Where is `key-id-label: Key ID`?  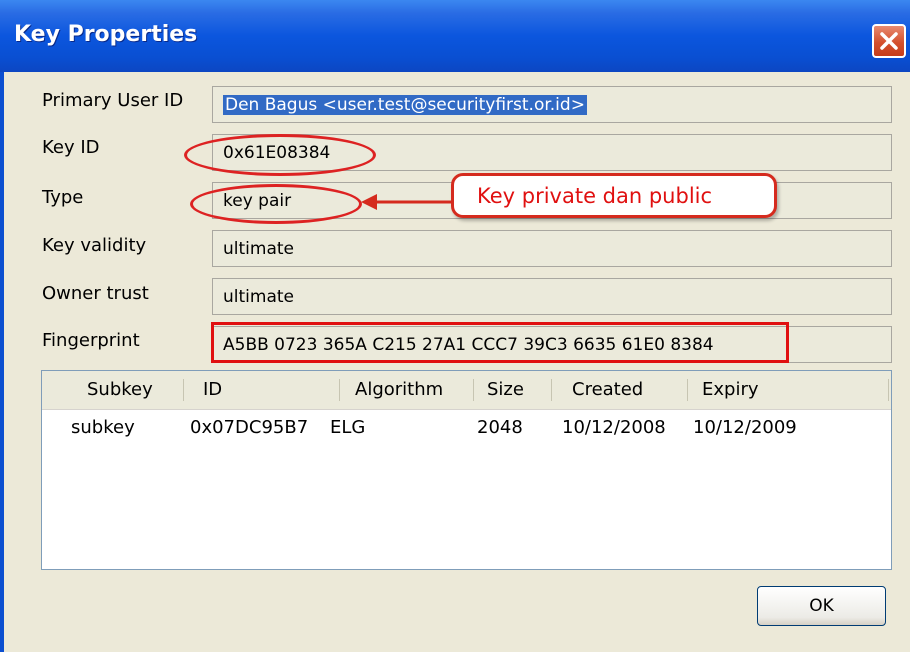 key-id-label: Key ID is located at coordinates (71, 147).